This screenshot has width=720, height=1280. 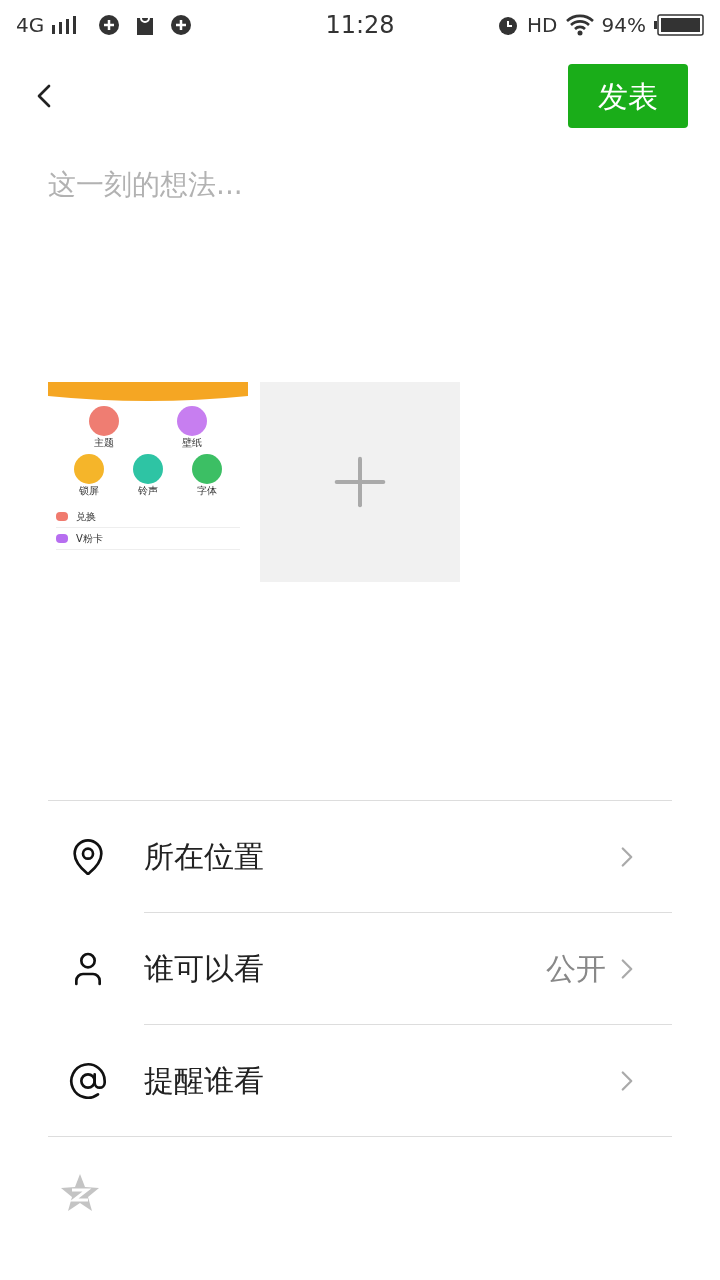 I want to click on qzone-star-icon, so click(x=80, y=1193).